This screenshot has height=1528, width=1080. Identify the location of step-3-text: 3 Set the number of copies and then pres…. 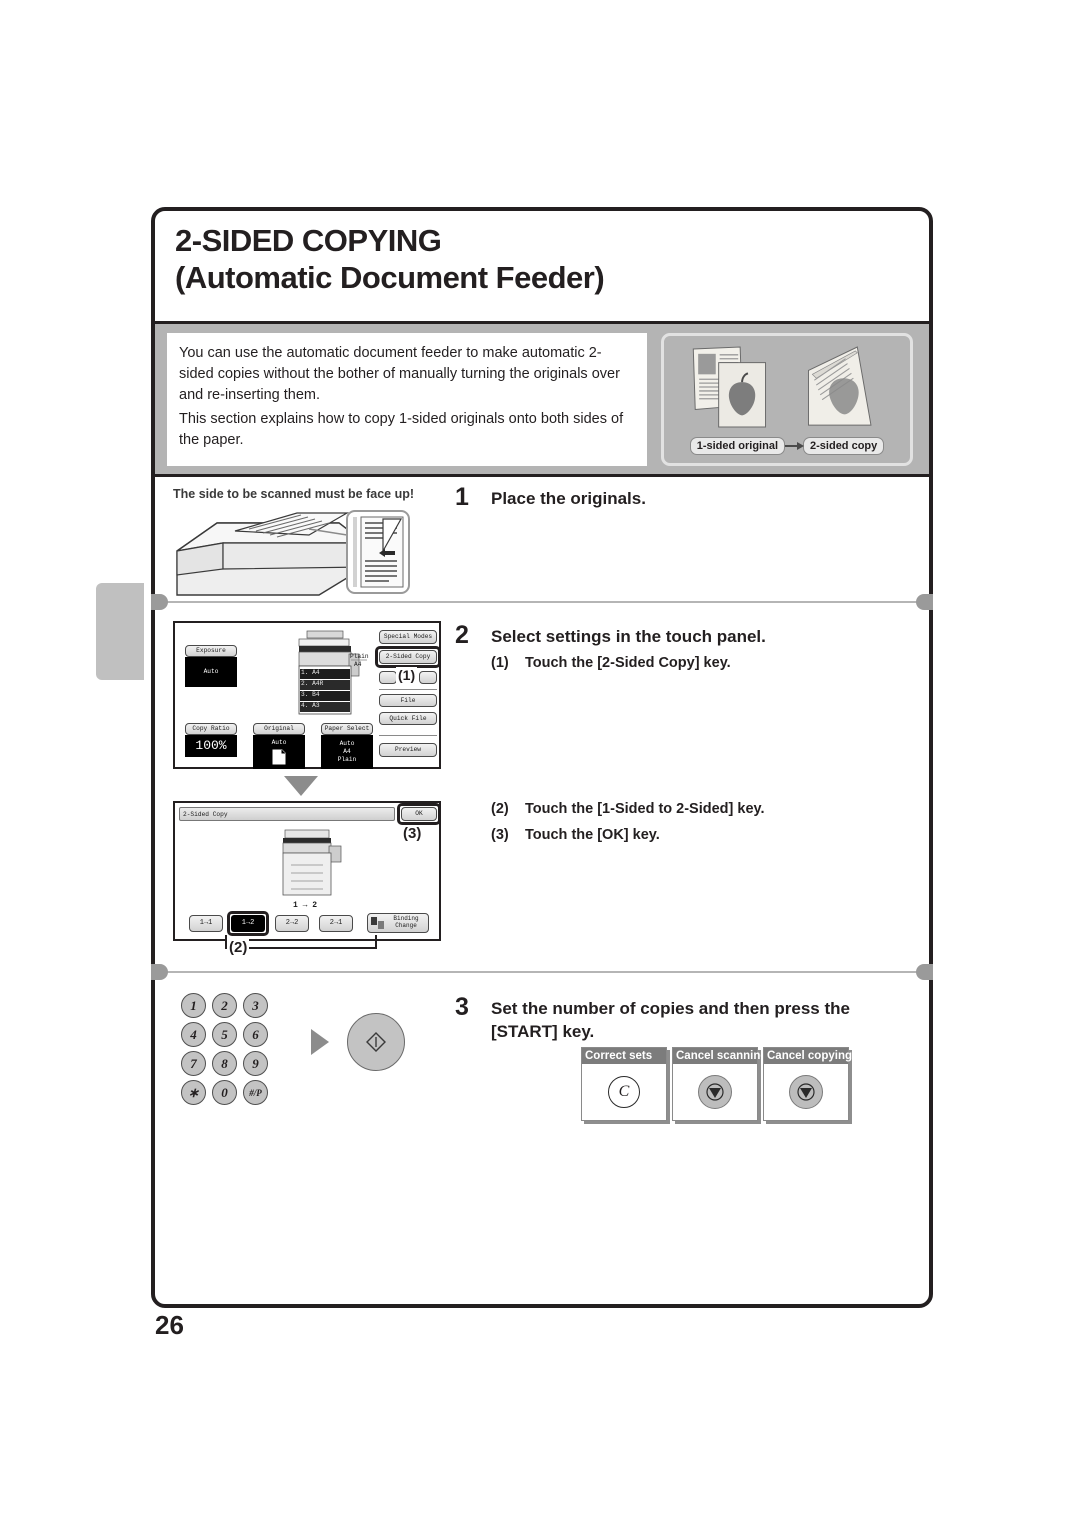
(692, 1081).